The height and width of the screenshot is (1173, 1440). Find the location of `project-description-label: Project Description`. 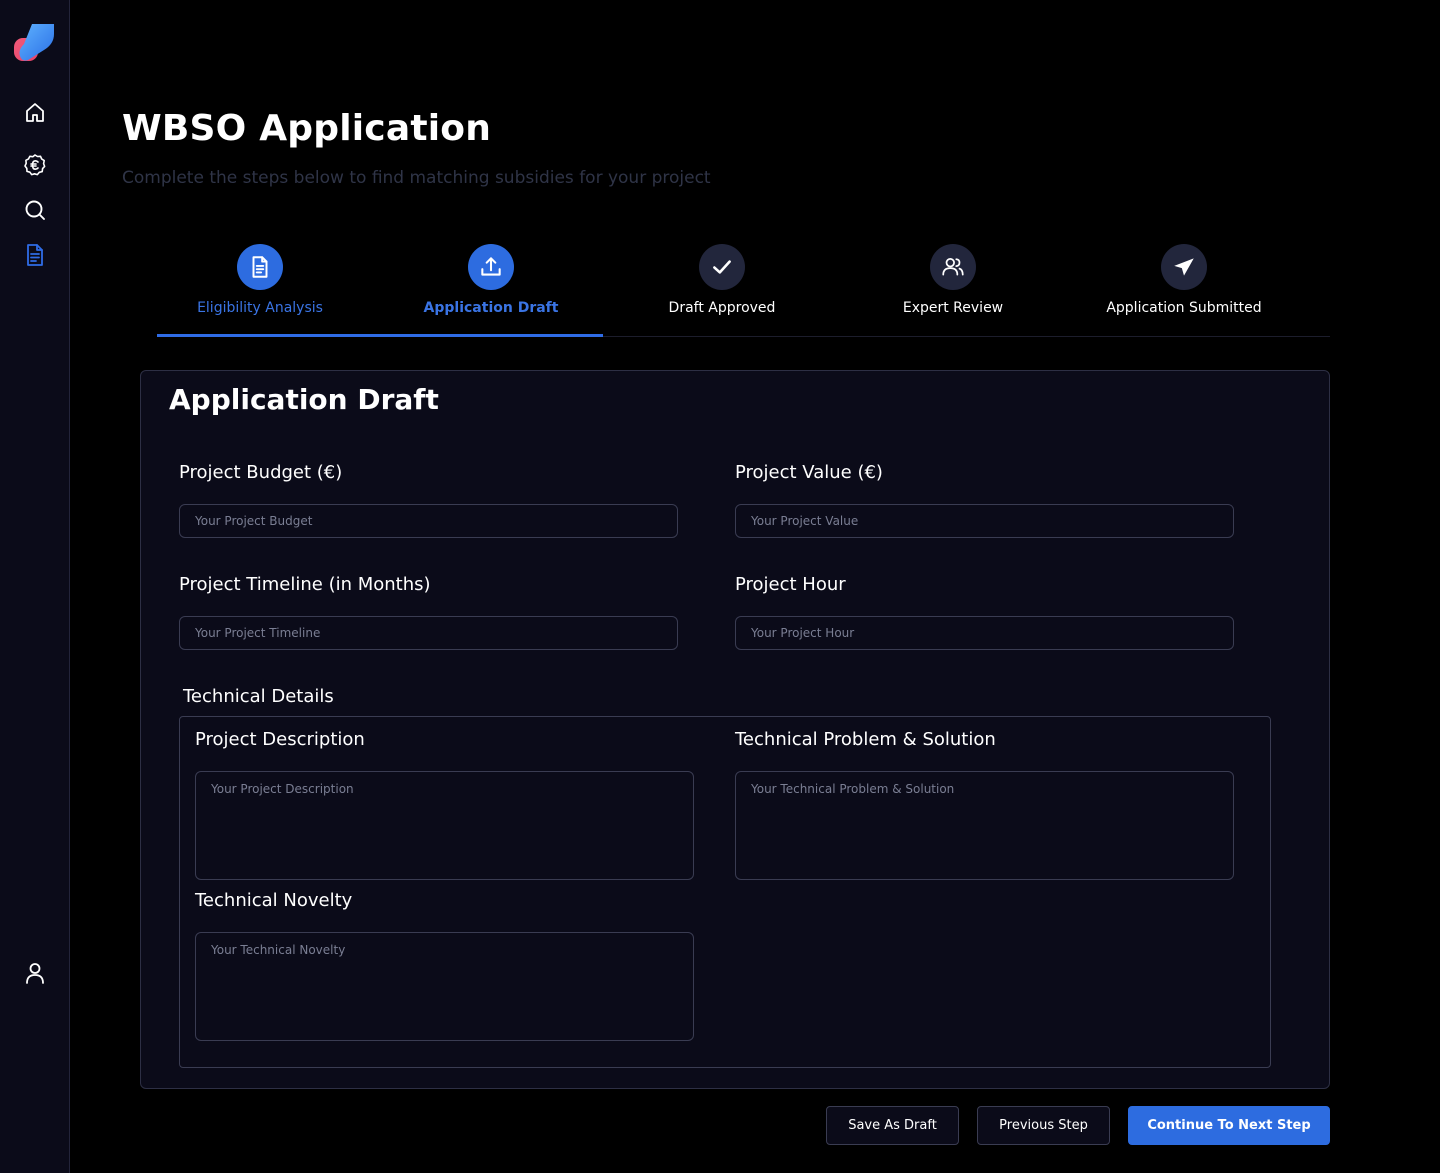

project-description-label: Project Description is located at coordinates (280, 739).